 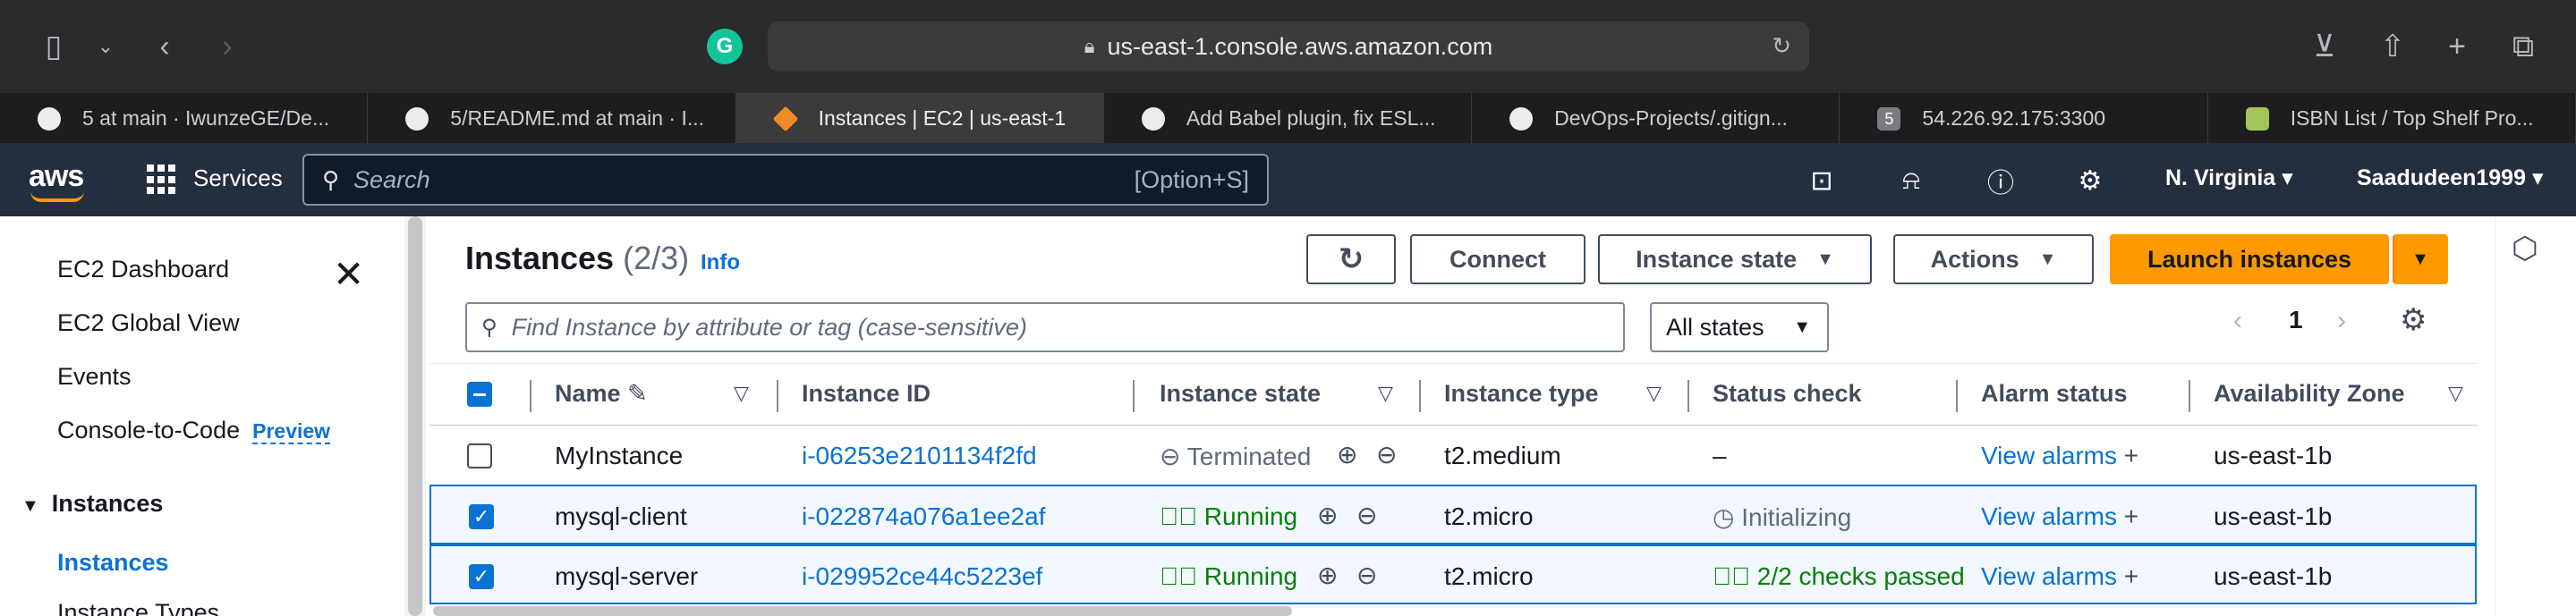 What do you see at coordinates (2420, 259) in the screenshot?
I see `launch-dropdown-button: ▼` at bounding box center [2420, 259].